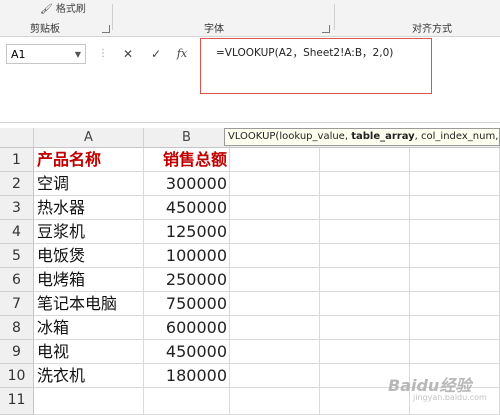 The height and width of the screenshot is (415, 500). I want to click on column-header-a: A, so click(89, 138).